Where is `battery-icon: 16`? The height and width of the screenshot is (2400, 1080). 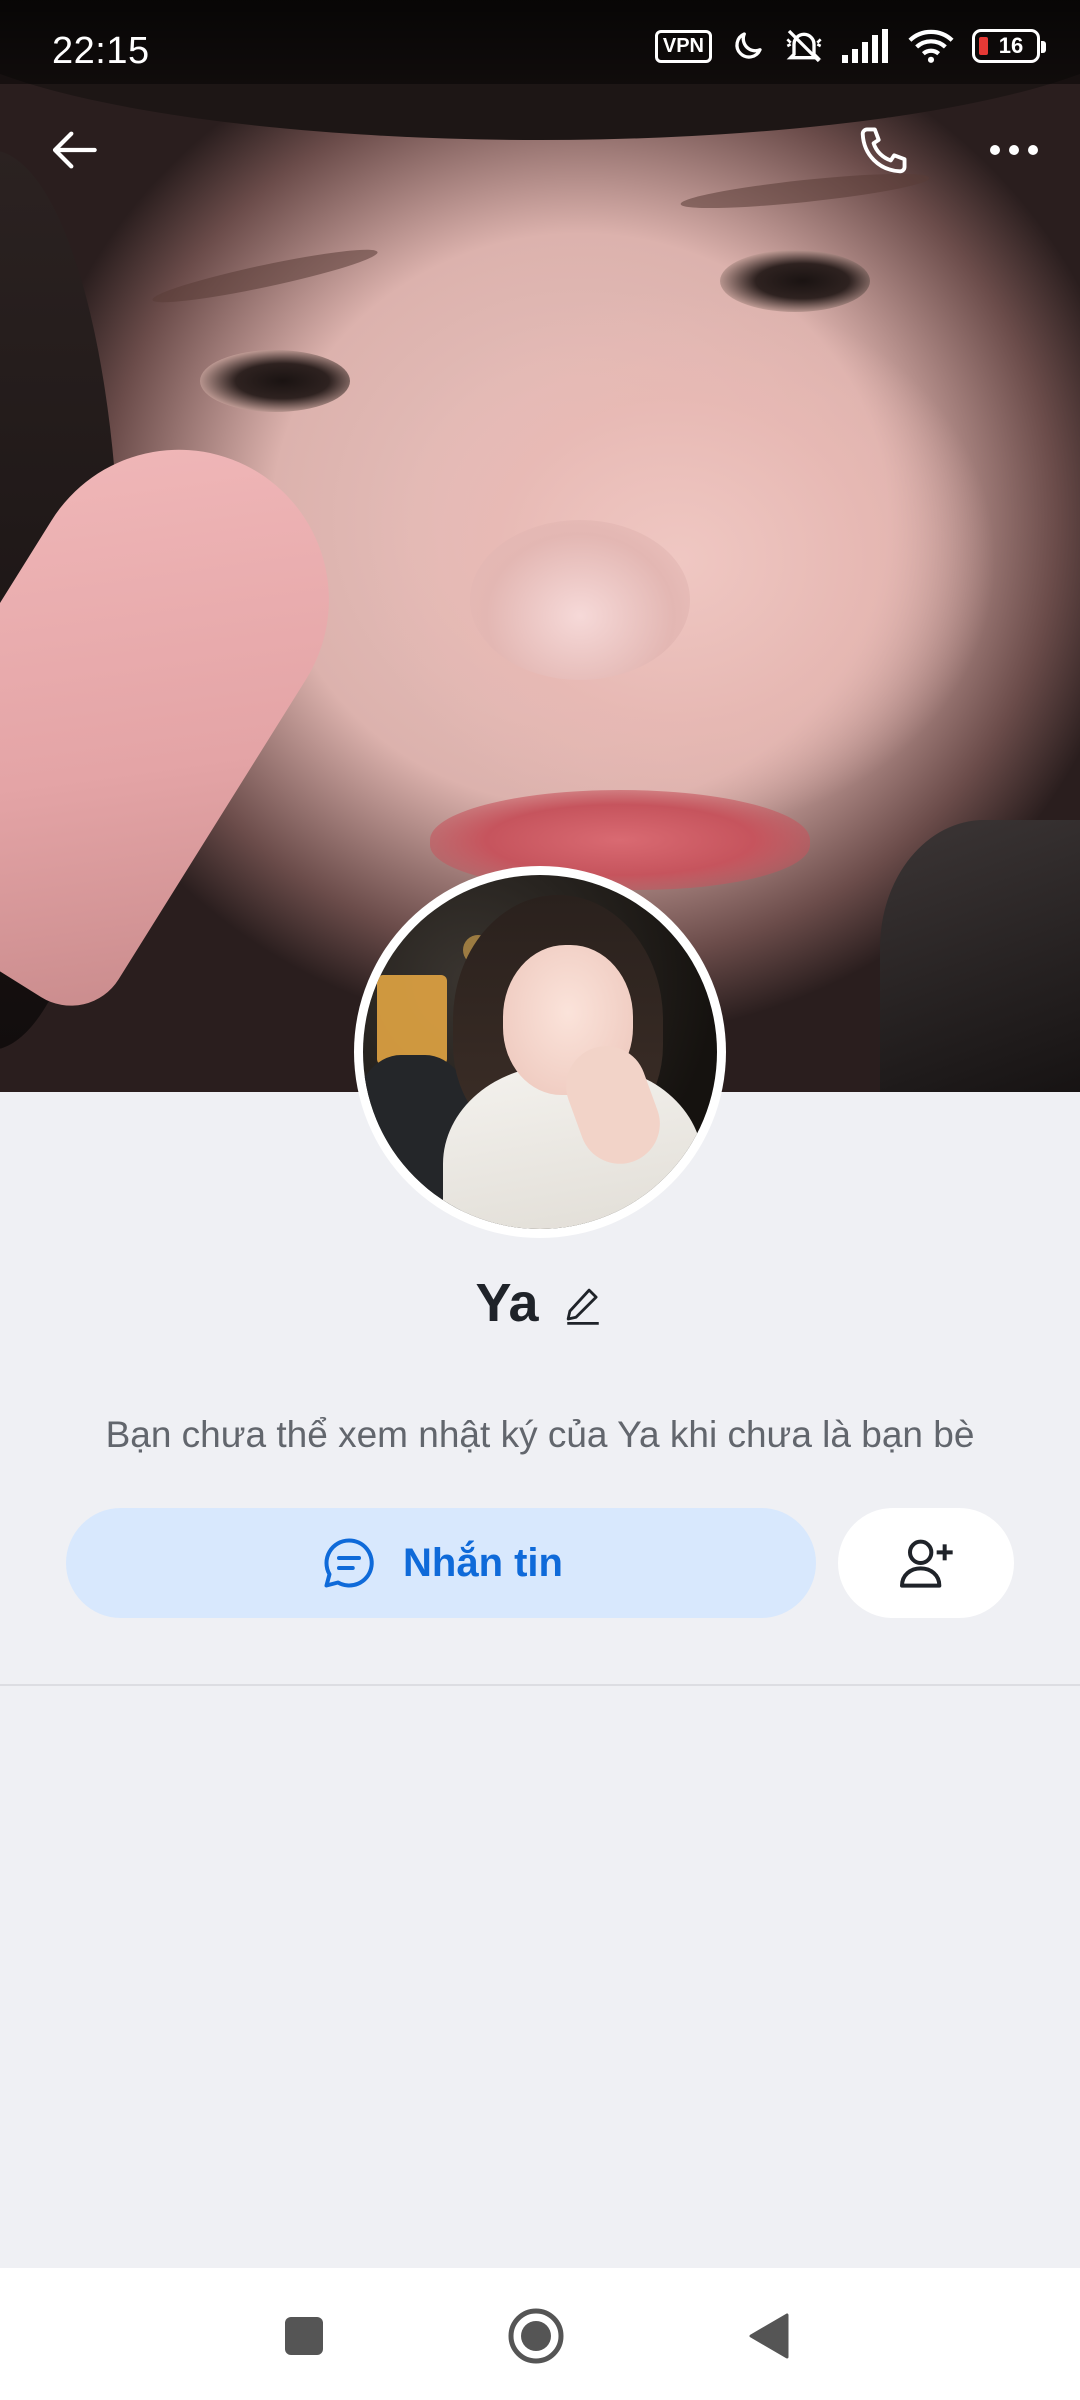
battery-icon: 16 is located at coordinates (1009, 46).